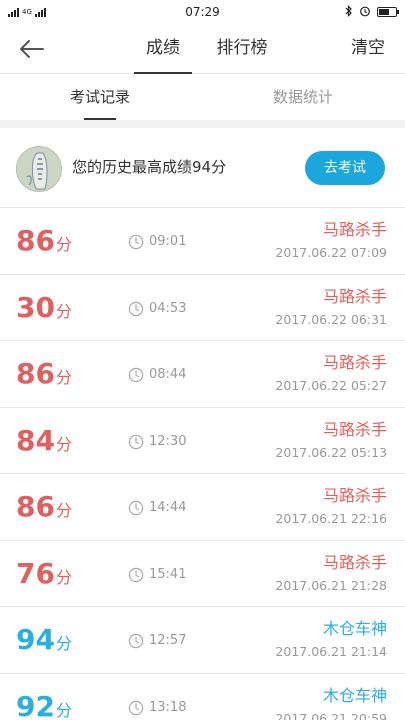  I want to click on battery-icon, so click(388, 12).